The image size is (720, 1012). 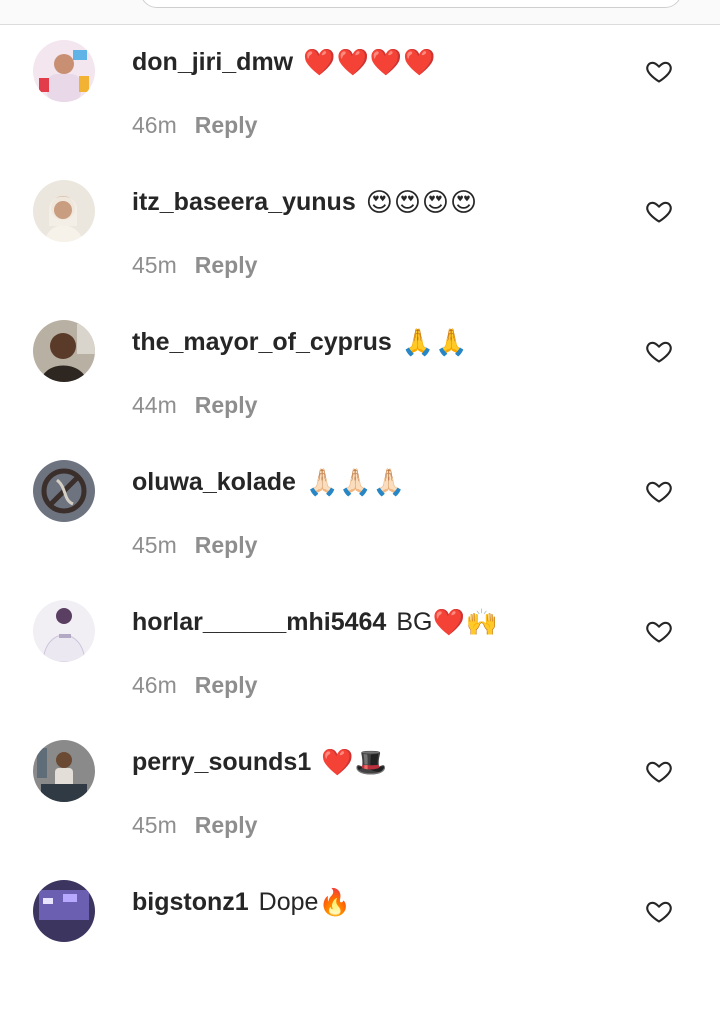 I want to click on top-bar, so click(x=360, y=12).